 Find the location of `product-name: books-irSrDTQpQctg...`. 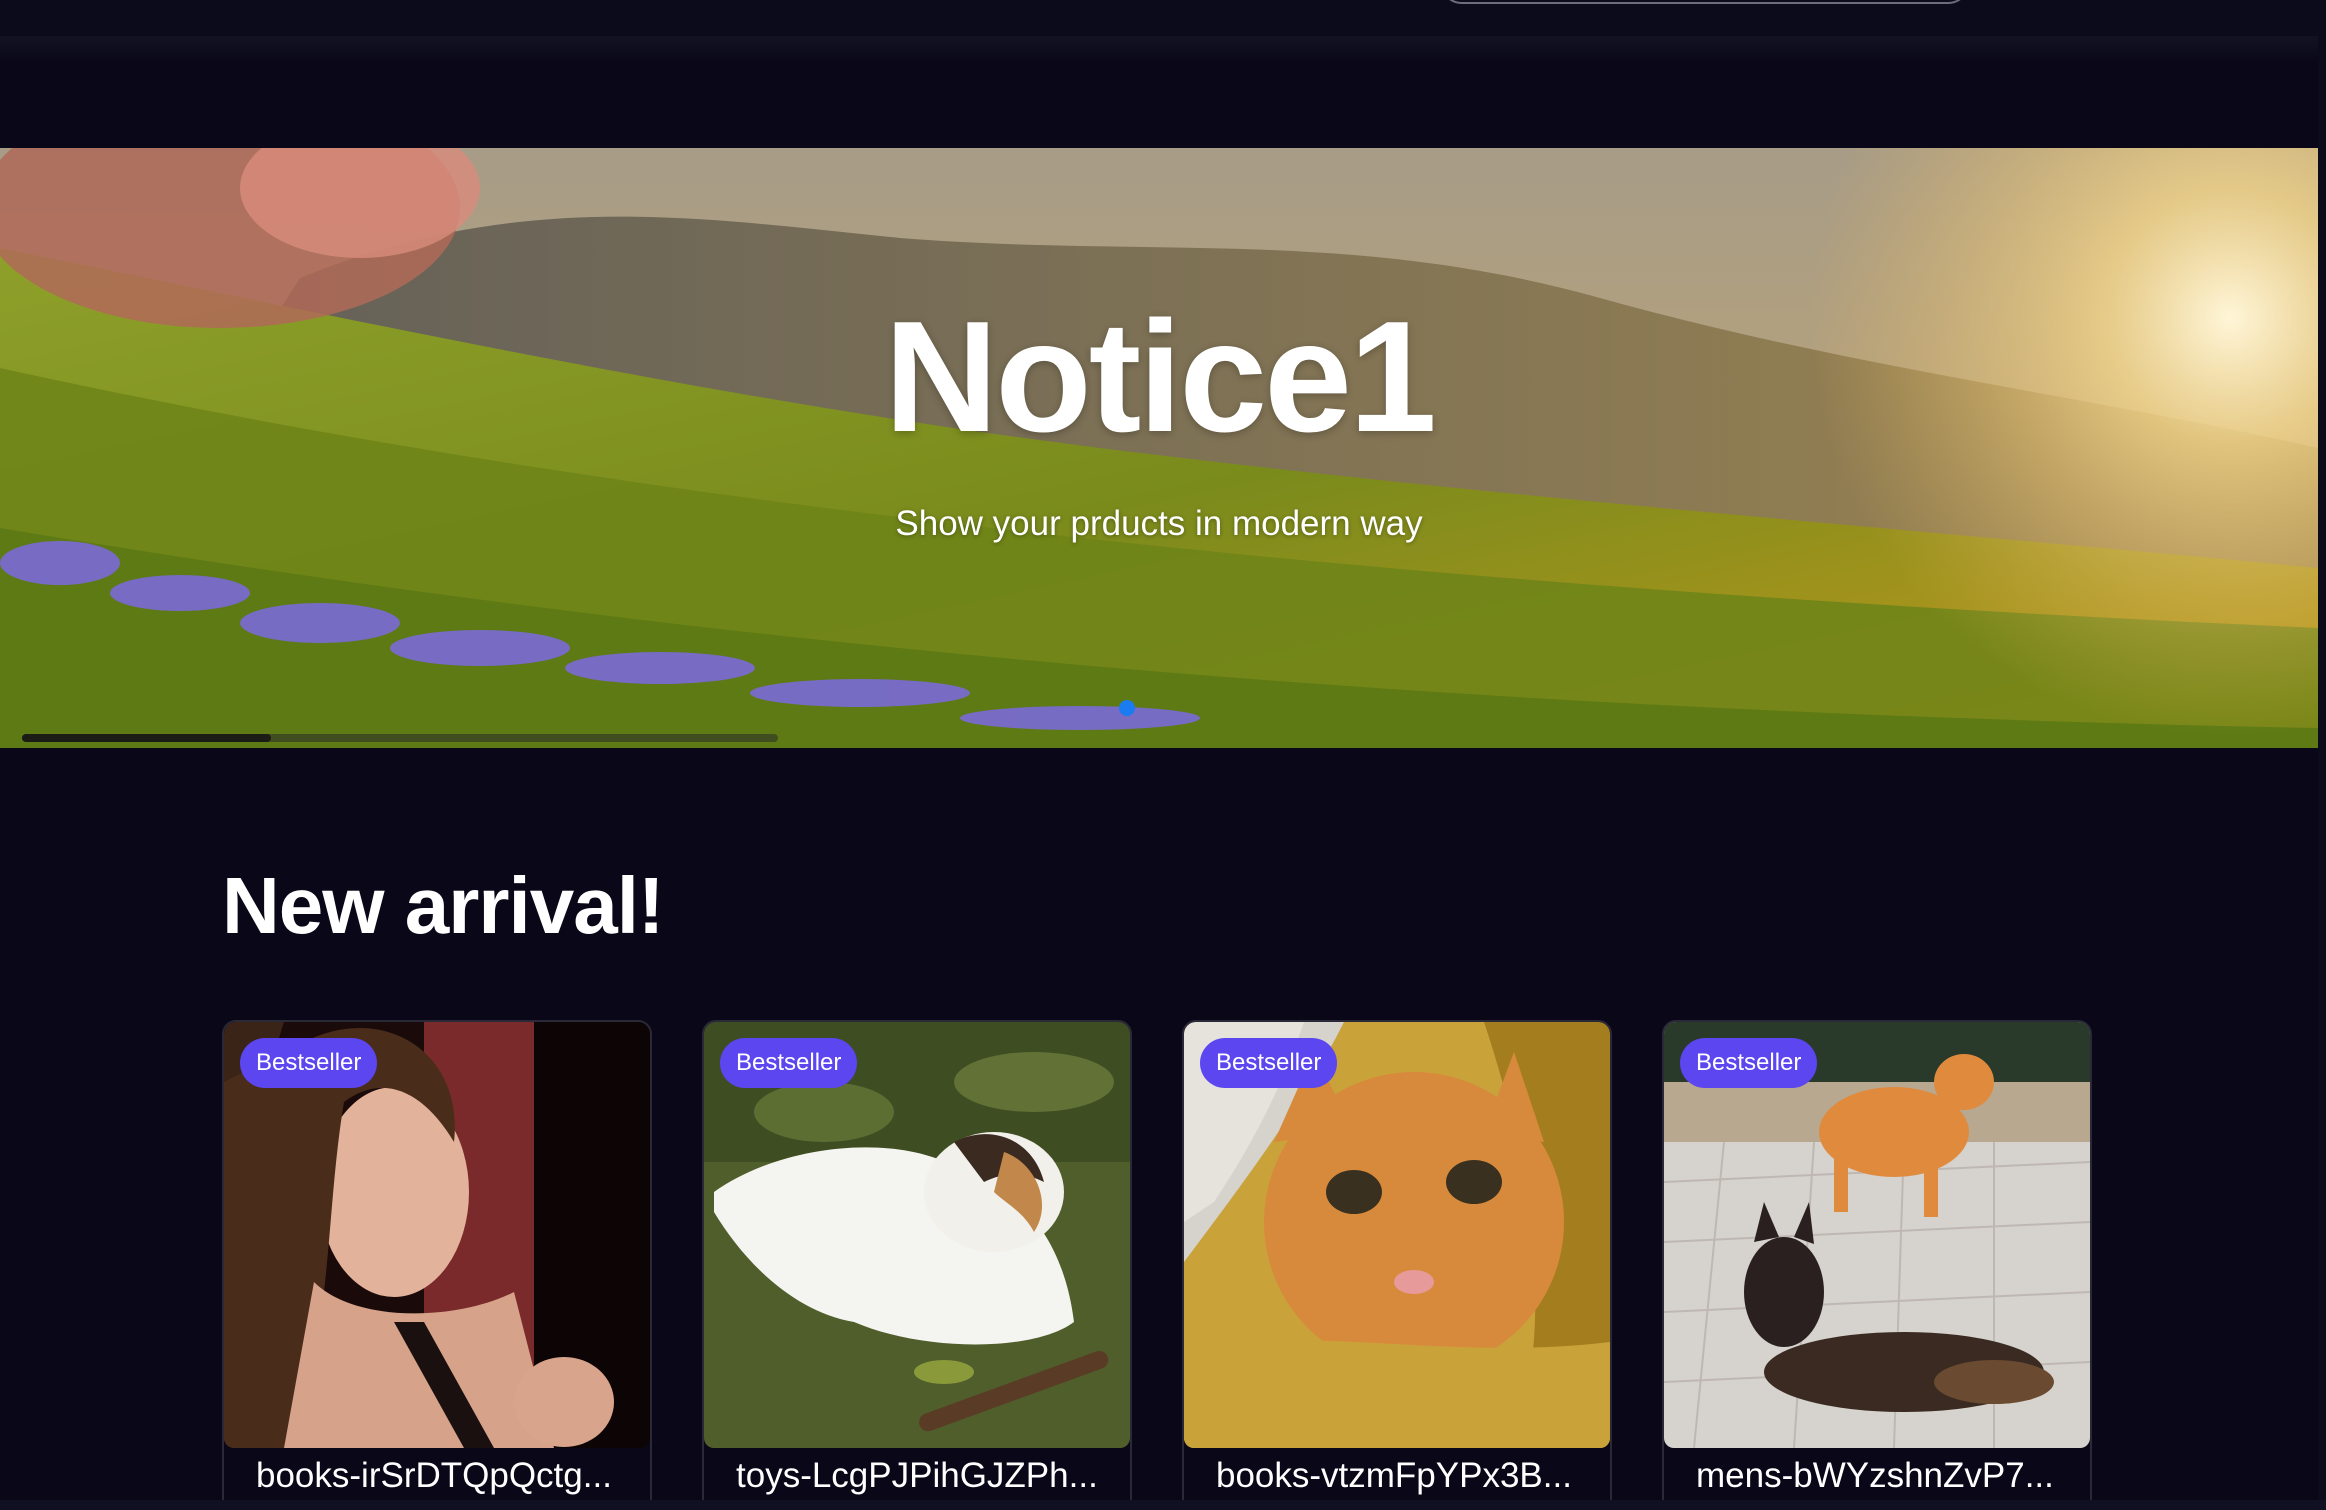

product-name: books-irSrDTQpQctg... is located at coordinates (446, 1476).